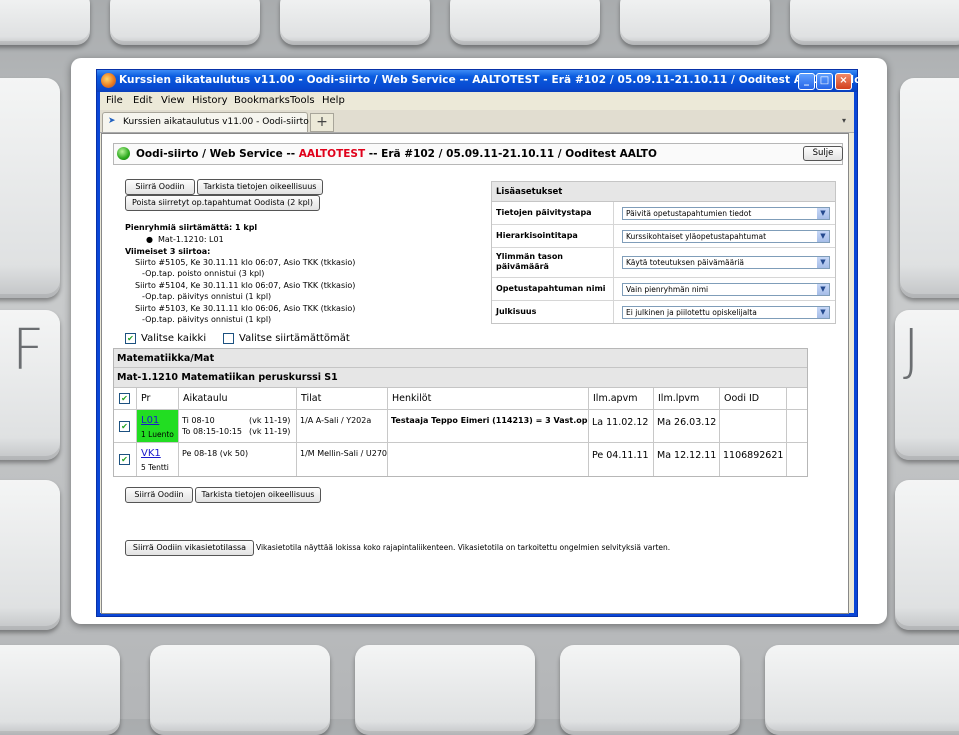 Image resolution: width=959 pixels, height=735 pixels. I want to click on hierarchy-select: Kurssikohtaiset yläopetustapahtumat ▼, so click(726, 236).